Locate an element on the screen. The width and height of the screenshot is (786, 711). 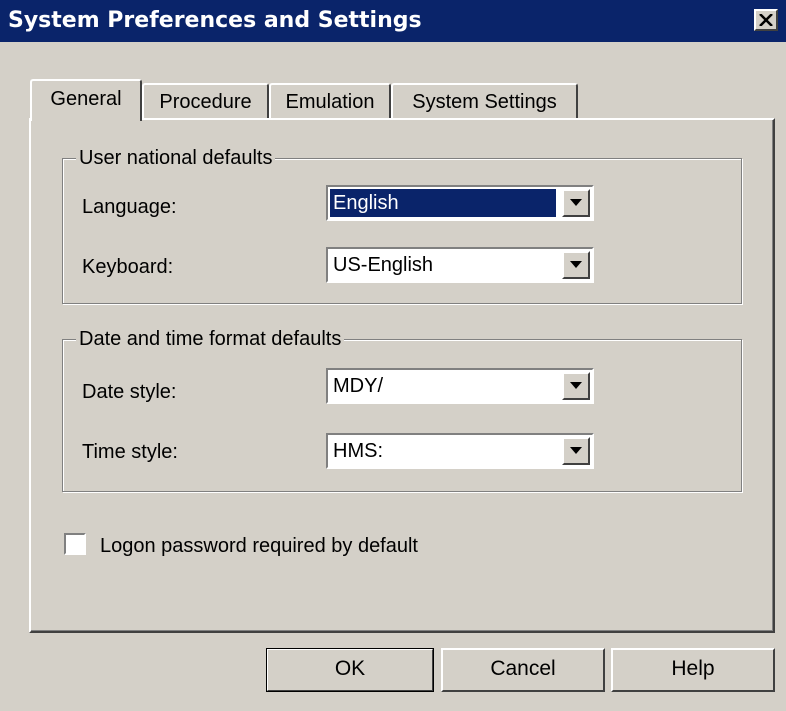
close-icon is located at coordinates (766, 20).